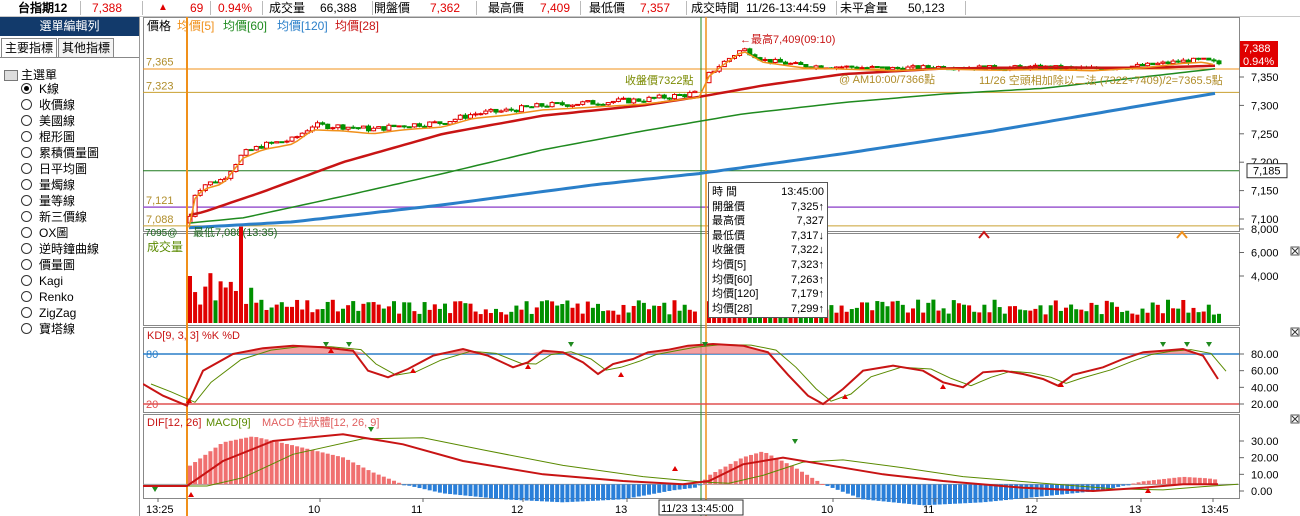 The width and height of the screenshot is (1300, 516). Describe the element at coordinates (40, 89) in the screenshot. I see `chart-type-item: K線` at that location.